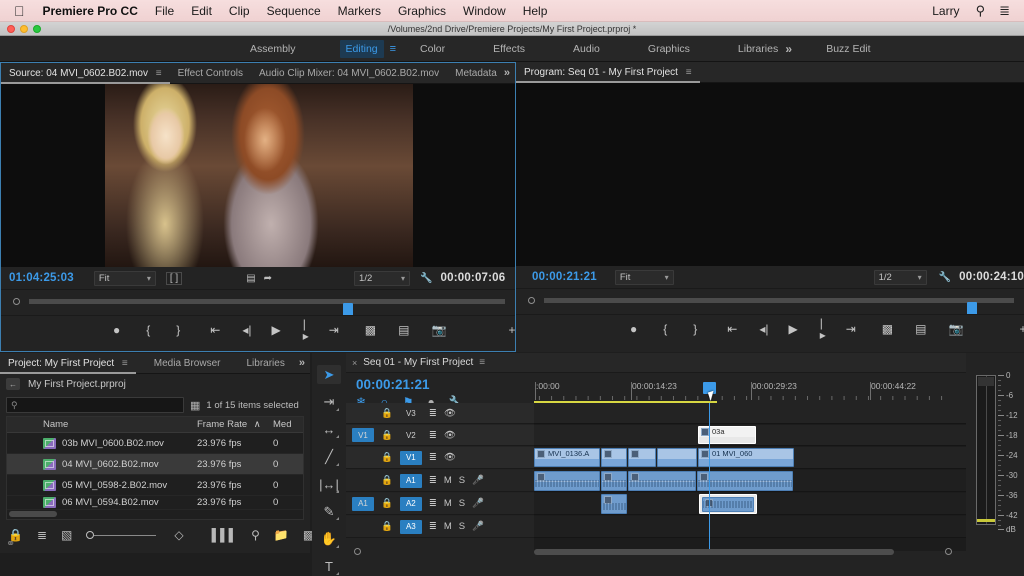 The width and height of the screenshot is (1024, 576). What do you see at coordinates (440, 527) in the screenshot?
I see `track-header-a3: 🔒 A3 ≣ M S 🎤` at bounding box center [440, 527].